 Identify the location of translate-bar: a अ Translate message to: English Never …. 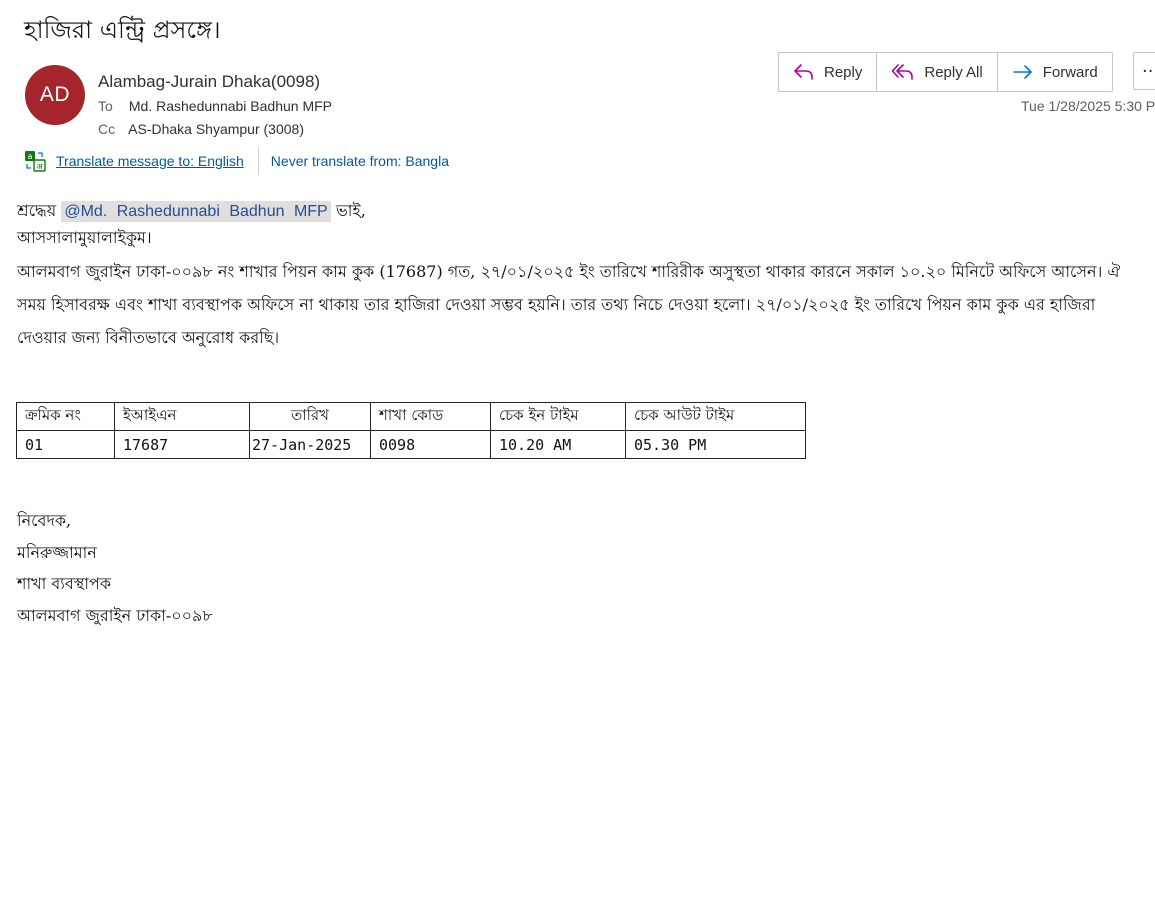
(236, 161).